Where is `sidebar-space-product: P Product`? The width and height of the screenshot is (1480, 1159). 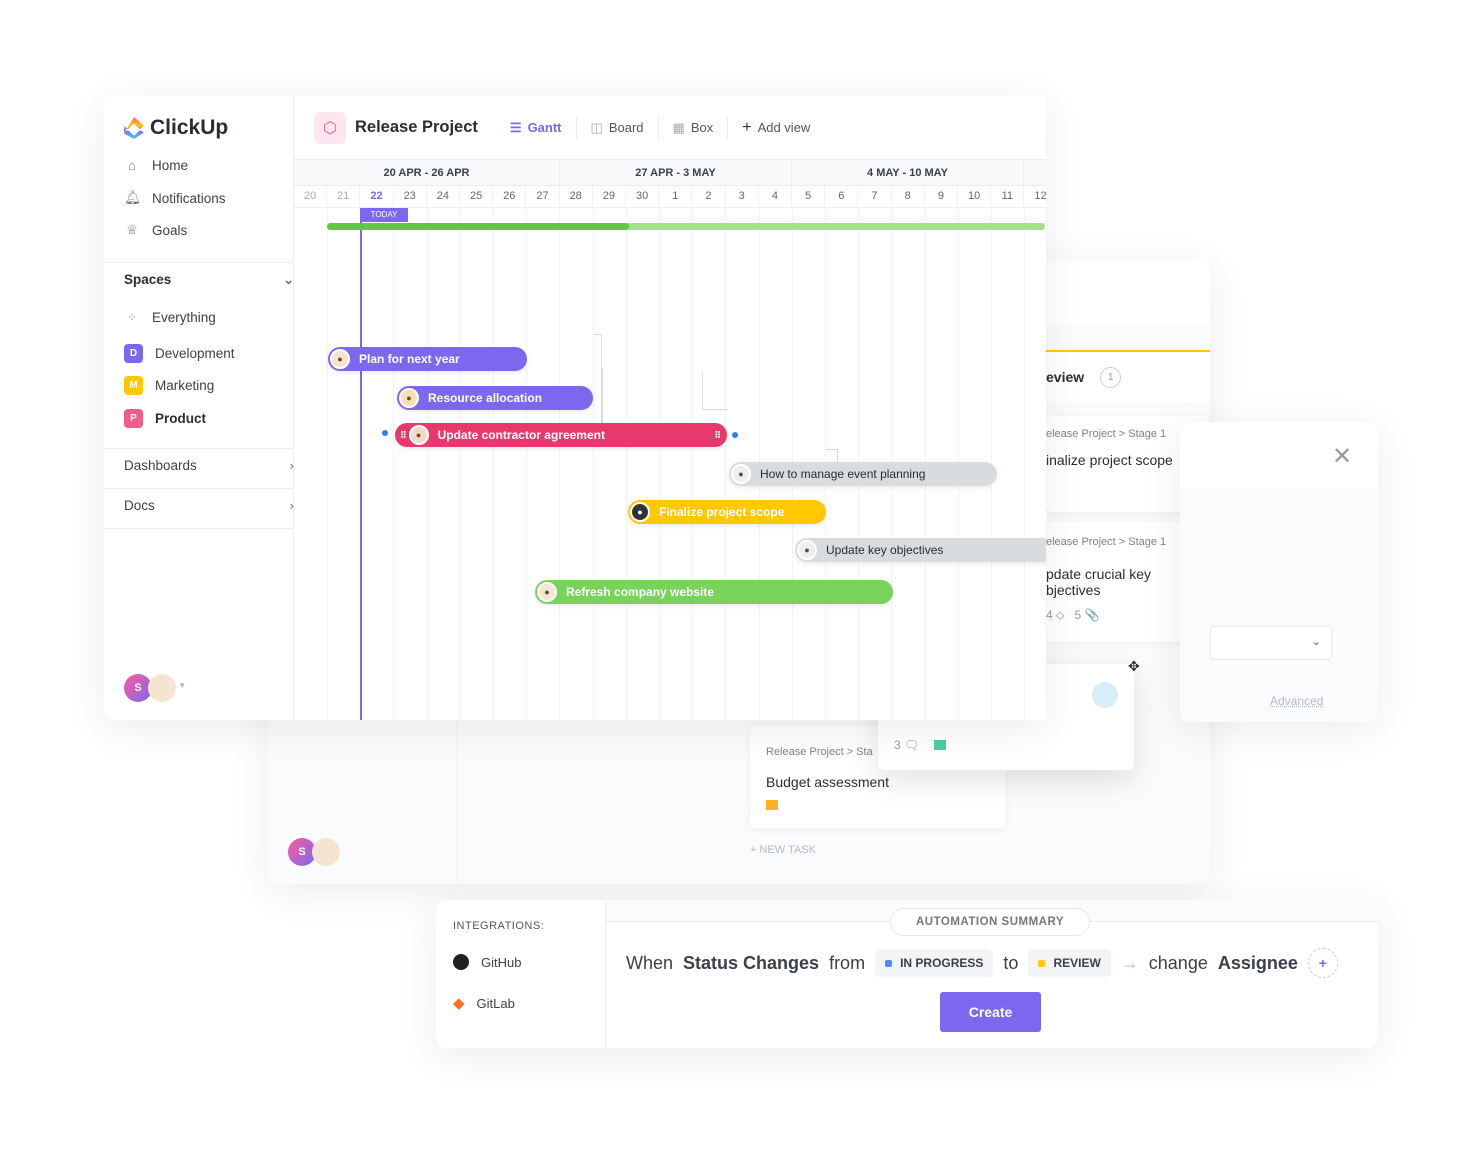 sidebar-space-product: P Product is located at coordinates (165, 418).